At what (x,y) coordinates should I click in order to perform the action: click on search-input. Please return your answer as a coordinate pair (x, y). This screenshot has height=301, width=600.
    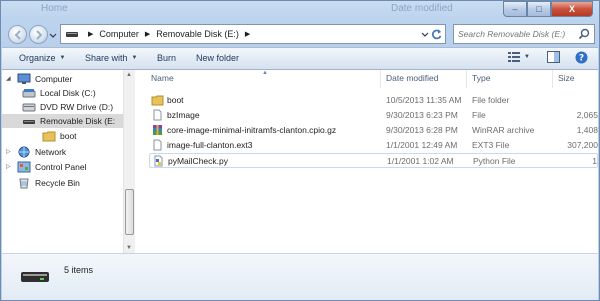
    Looking at the image, I should click on (518, 34).